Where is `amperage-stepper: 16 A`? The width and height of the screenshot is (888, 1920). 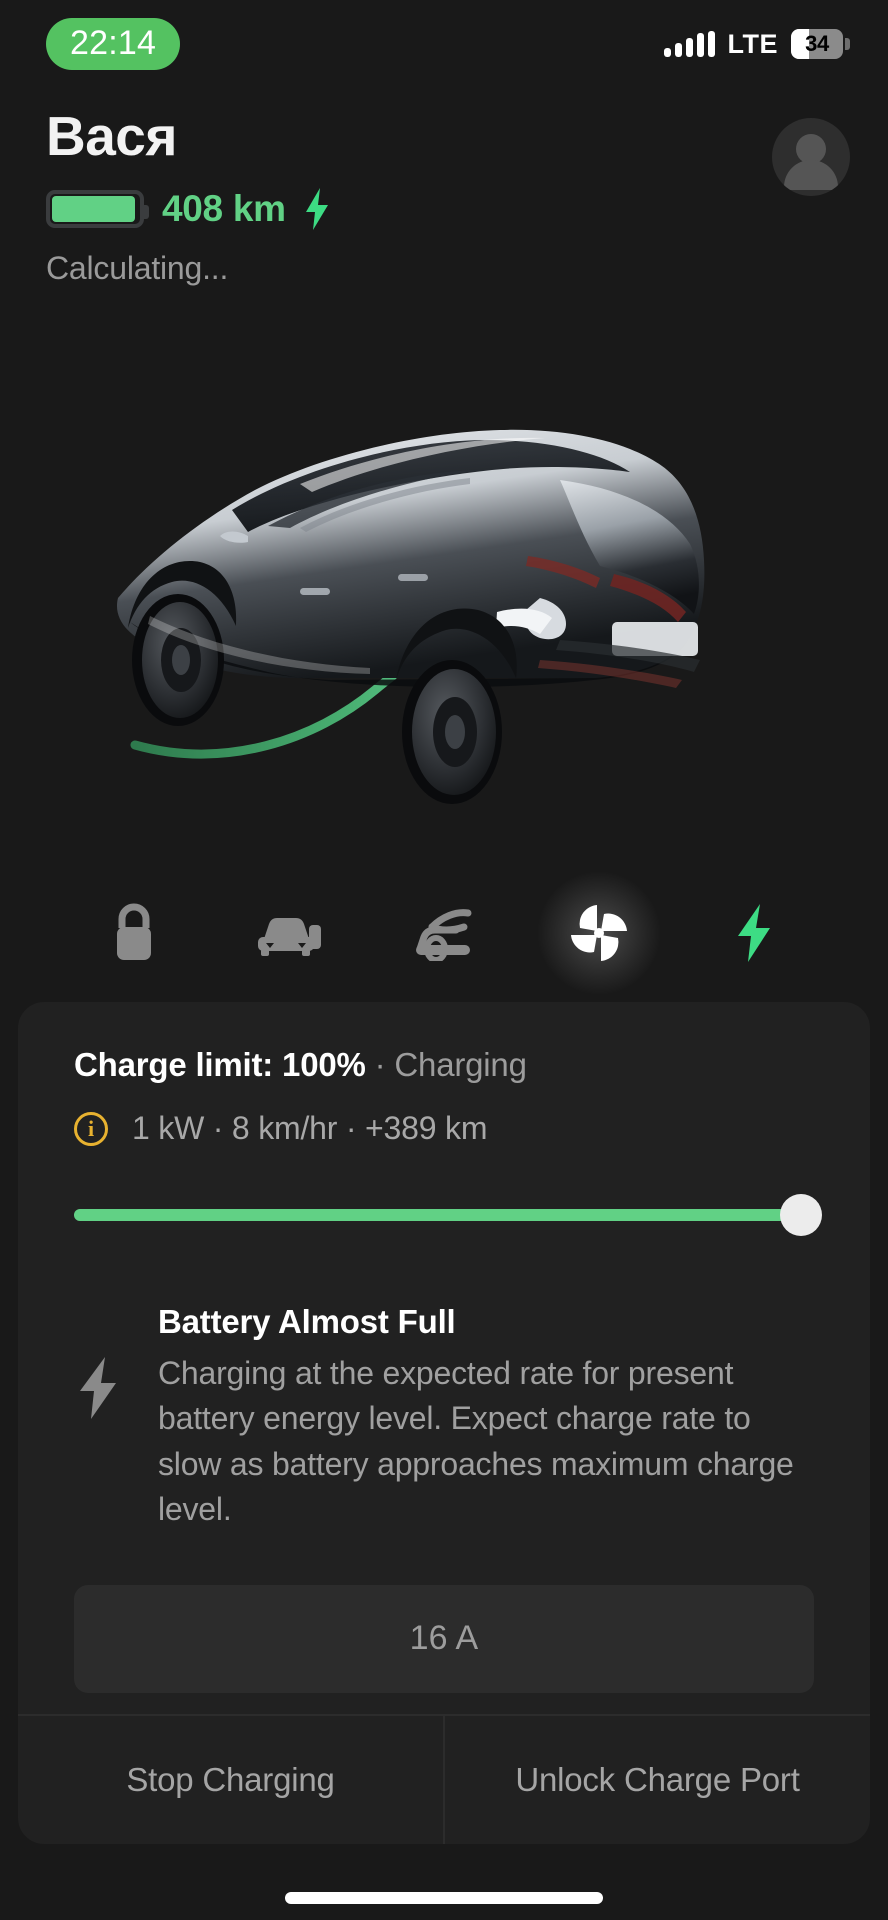
amperage-stepper: 16 A is located at coordinates (444, 1638).